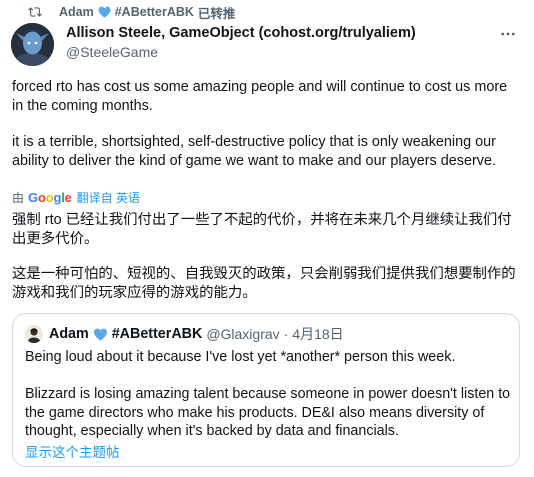  I want to click on more-options-button, so click(508, 34).